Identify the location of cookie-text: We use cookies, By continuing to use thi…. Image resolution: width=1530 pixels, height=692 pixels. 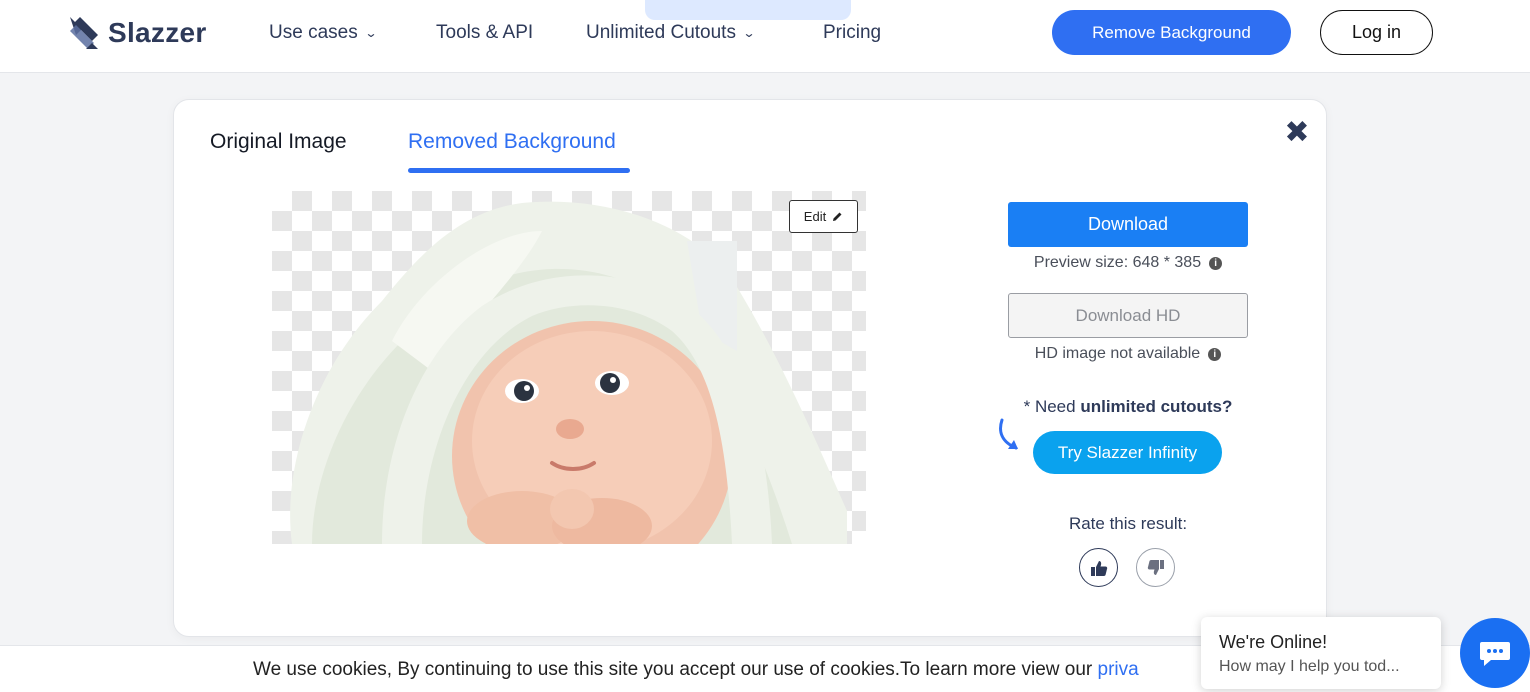
(675, 669).